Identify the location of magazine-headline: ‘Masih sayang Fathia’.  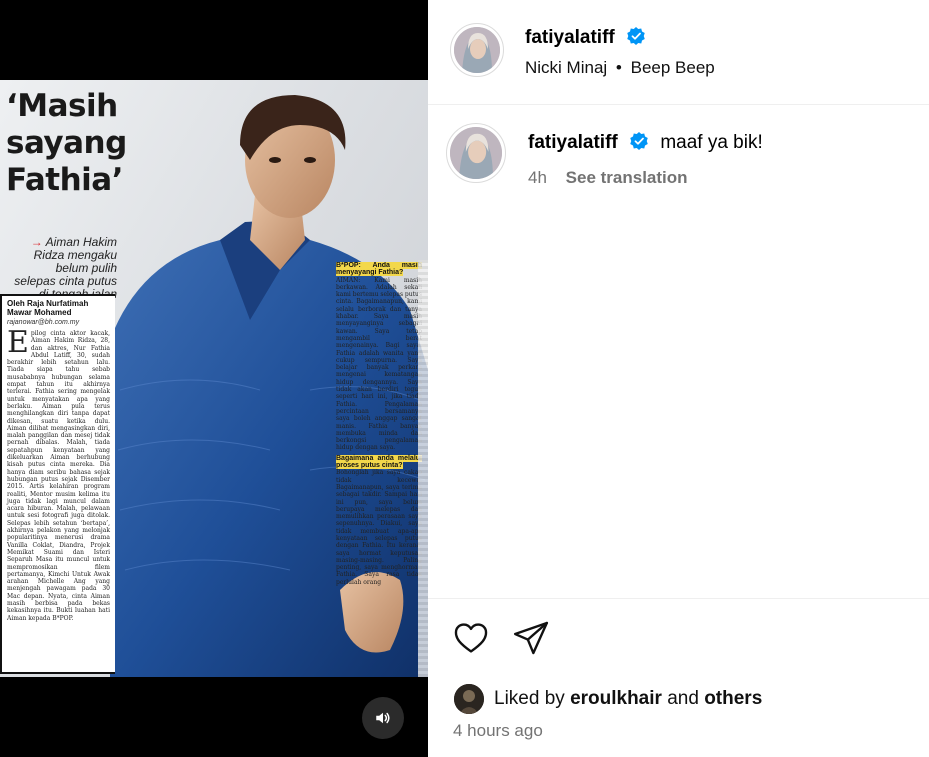
(66, 143).